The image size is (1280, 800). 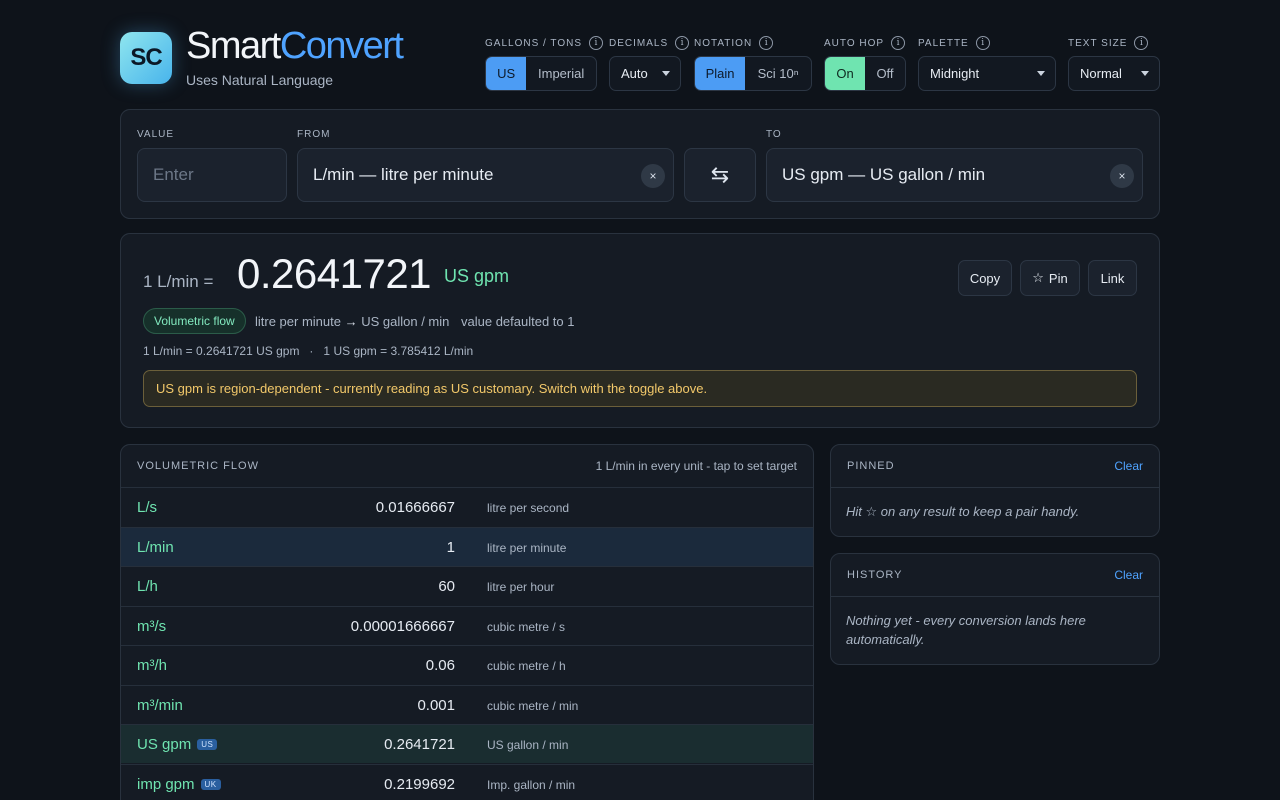 I want to click on link-button: Link, so click(x=1112, y=278).